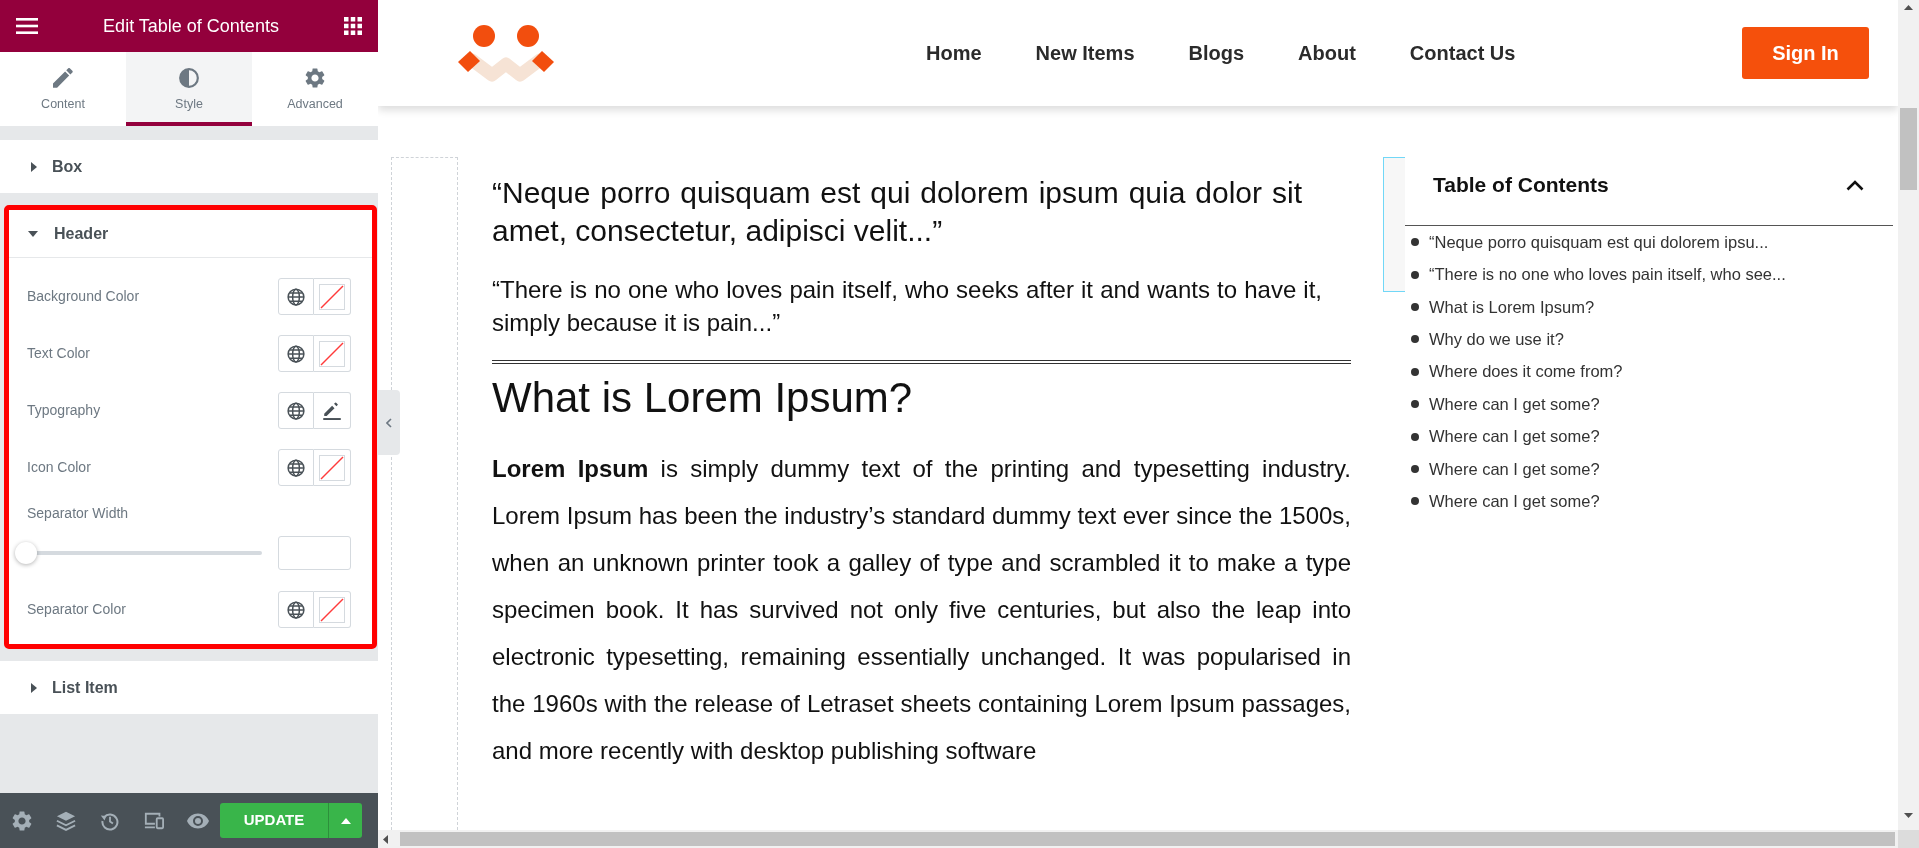 The height and width of the screenshot is (848, 1919). What do you see at coordinates (1908, 815) in the screenshot?
I see `scroll-down-arrow-icon` at bounding box center [1908, 815].